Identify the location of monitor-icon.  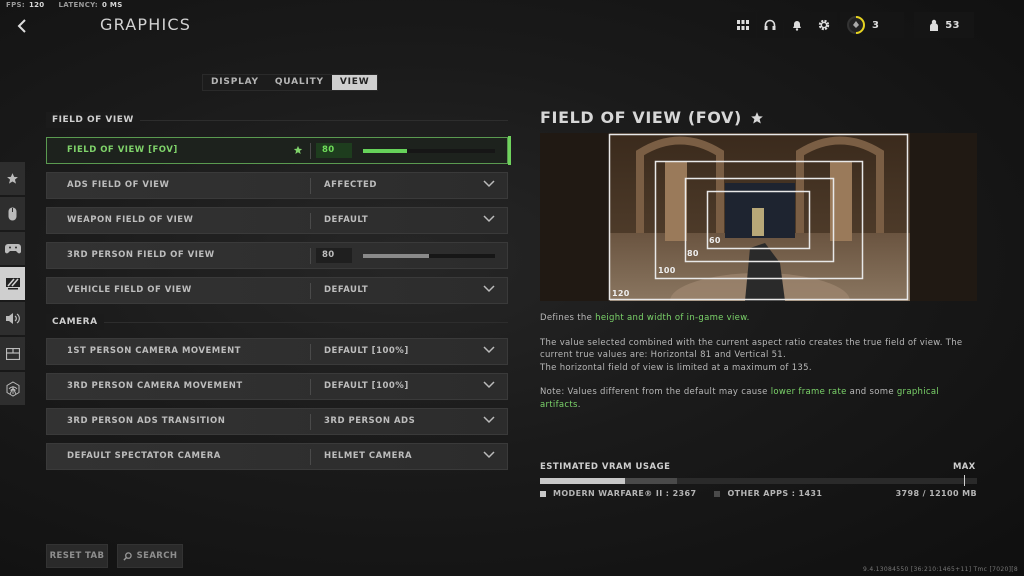
(12, 284).